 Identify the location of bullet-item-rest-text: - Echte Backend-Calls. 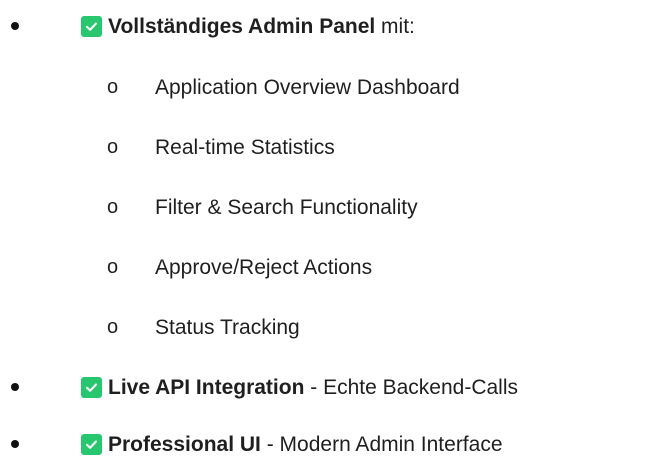
(411, 387).